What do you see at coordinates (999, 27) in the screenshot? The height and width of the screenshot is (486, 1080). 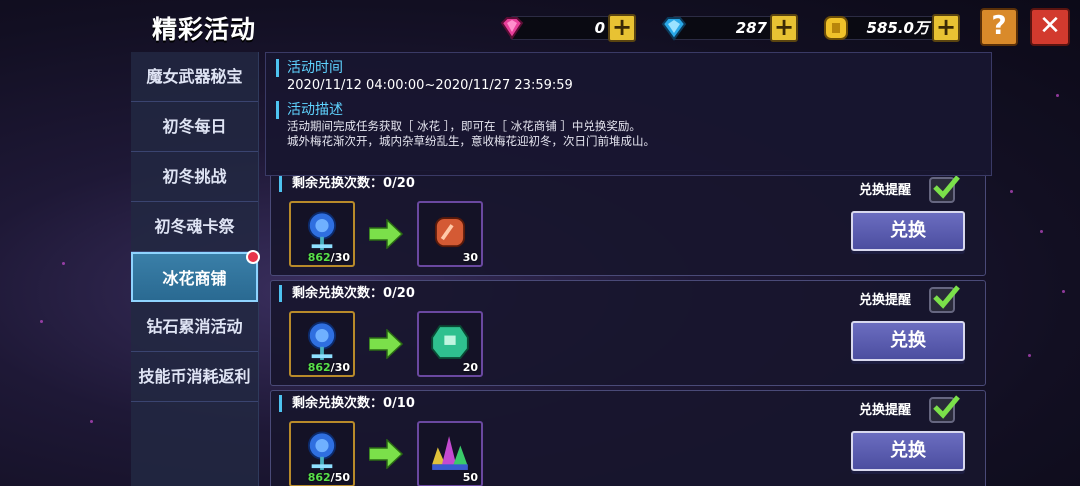 I see `help-button: ?` at bounding box center [999, 27].